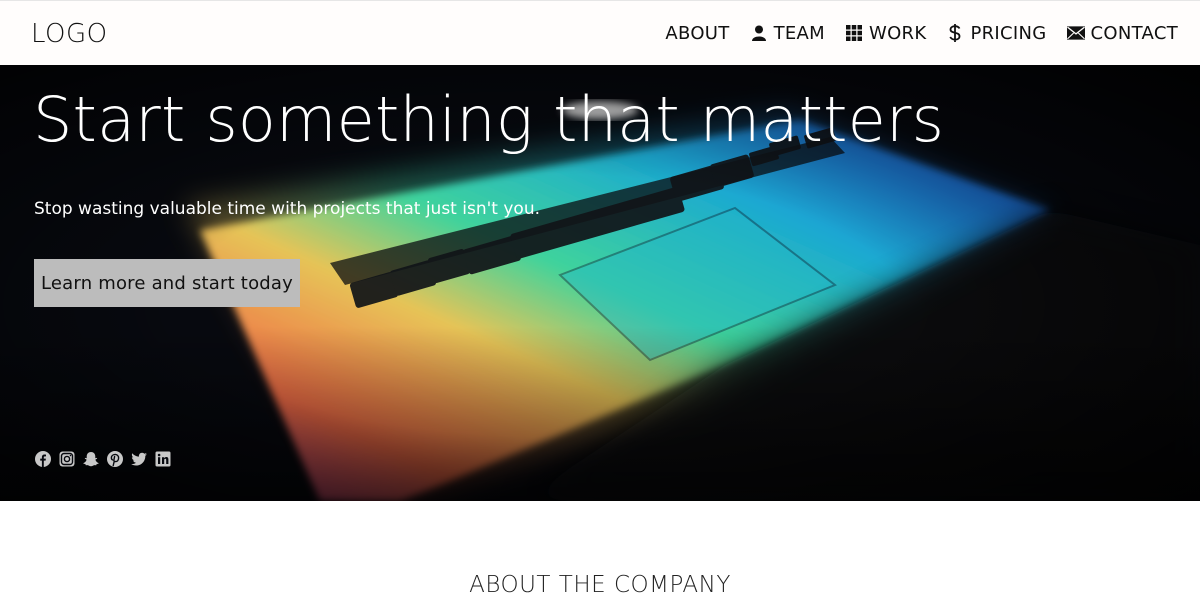  I want to click on social-links, so click(103, 459).